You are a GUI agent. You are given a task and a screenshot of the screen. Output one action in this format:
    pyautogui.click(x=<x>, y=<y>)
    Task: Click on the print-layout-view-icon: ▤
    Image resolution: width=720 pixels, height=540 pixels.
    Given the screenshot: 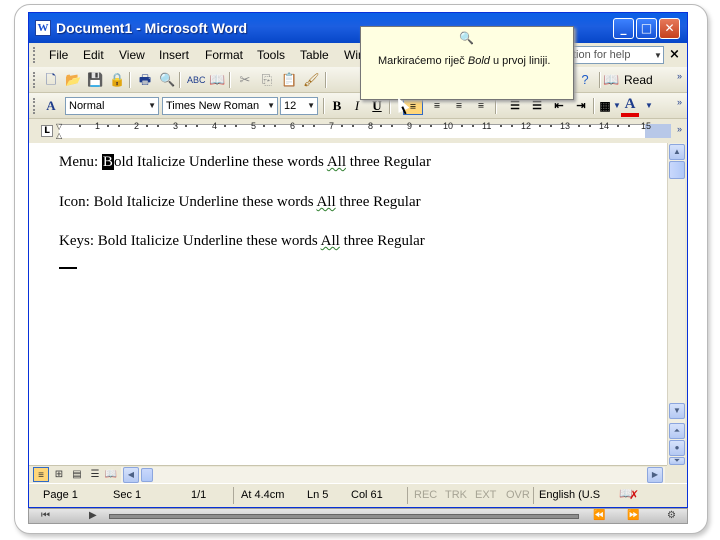 What is the action you would take?
    pyautogui.click(x=77, y=474)
    